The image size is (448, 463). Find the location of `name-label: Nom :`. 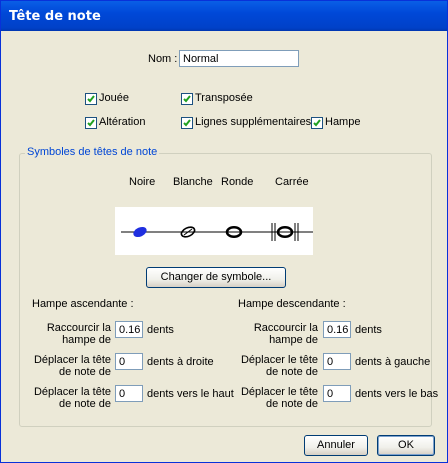

name-label: Nom : is located at coordinates (163, 59).